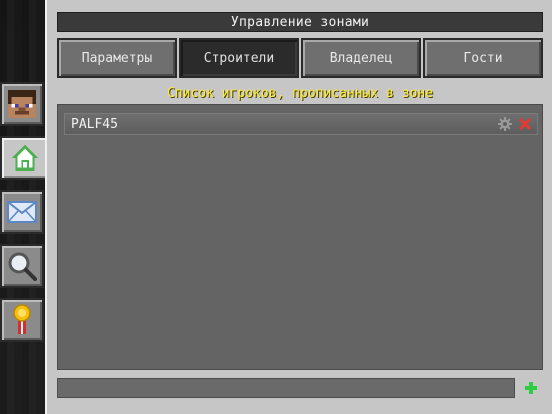  Describe the element at coordinates (300, 93) in the screenshot. I see `list-caption: Список игроков, прописанных в зоне` at that location.